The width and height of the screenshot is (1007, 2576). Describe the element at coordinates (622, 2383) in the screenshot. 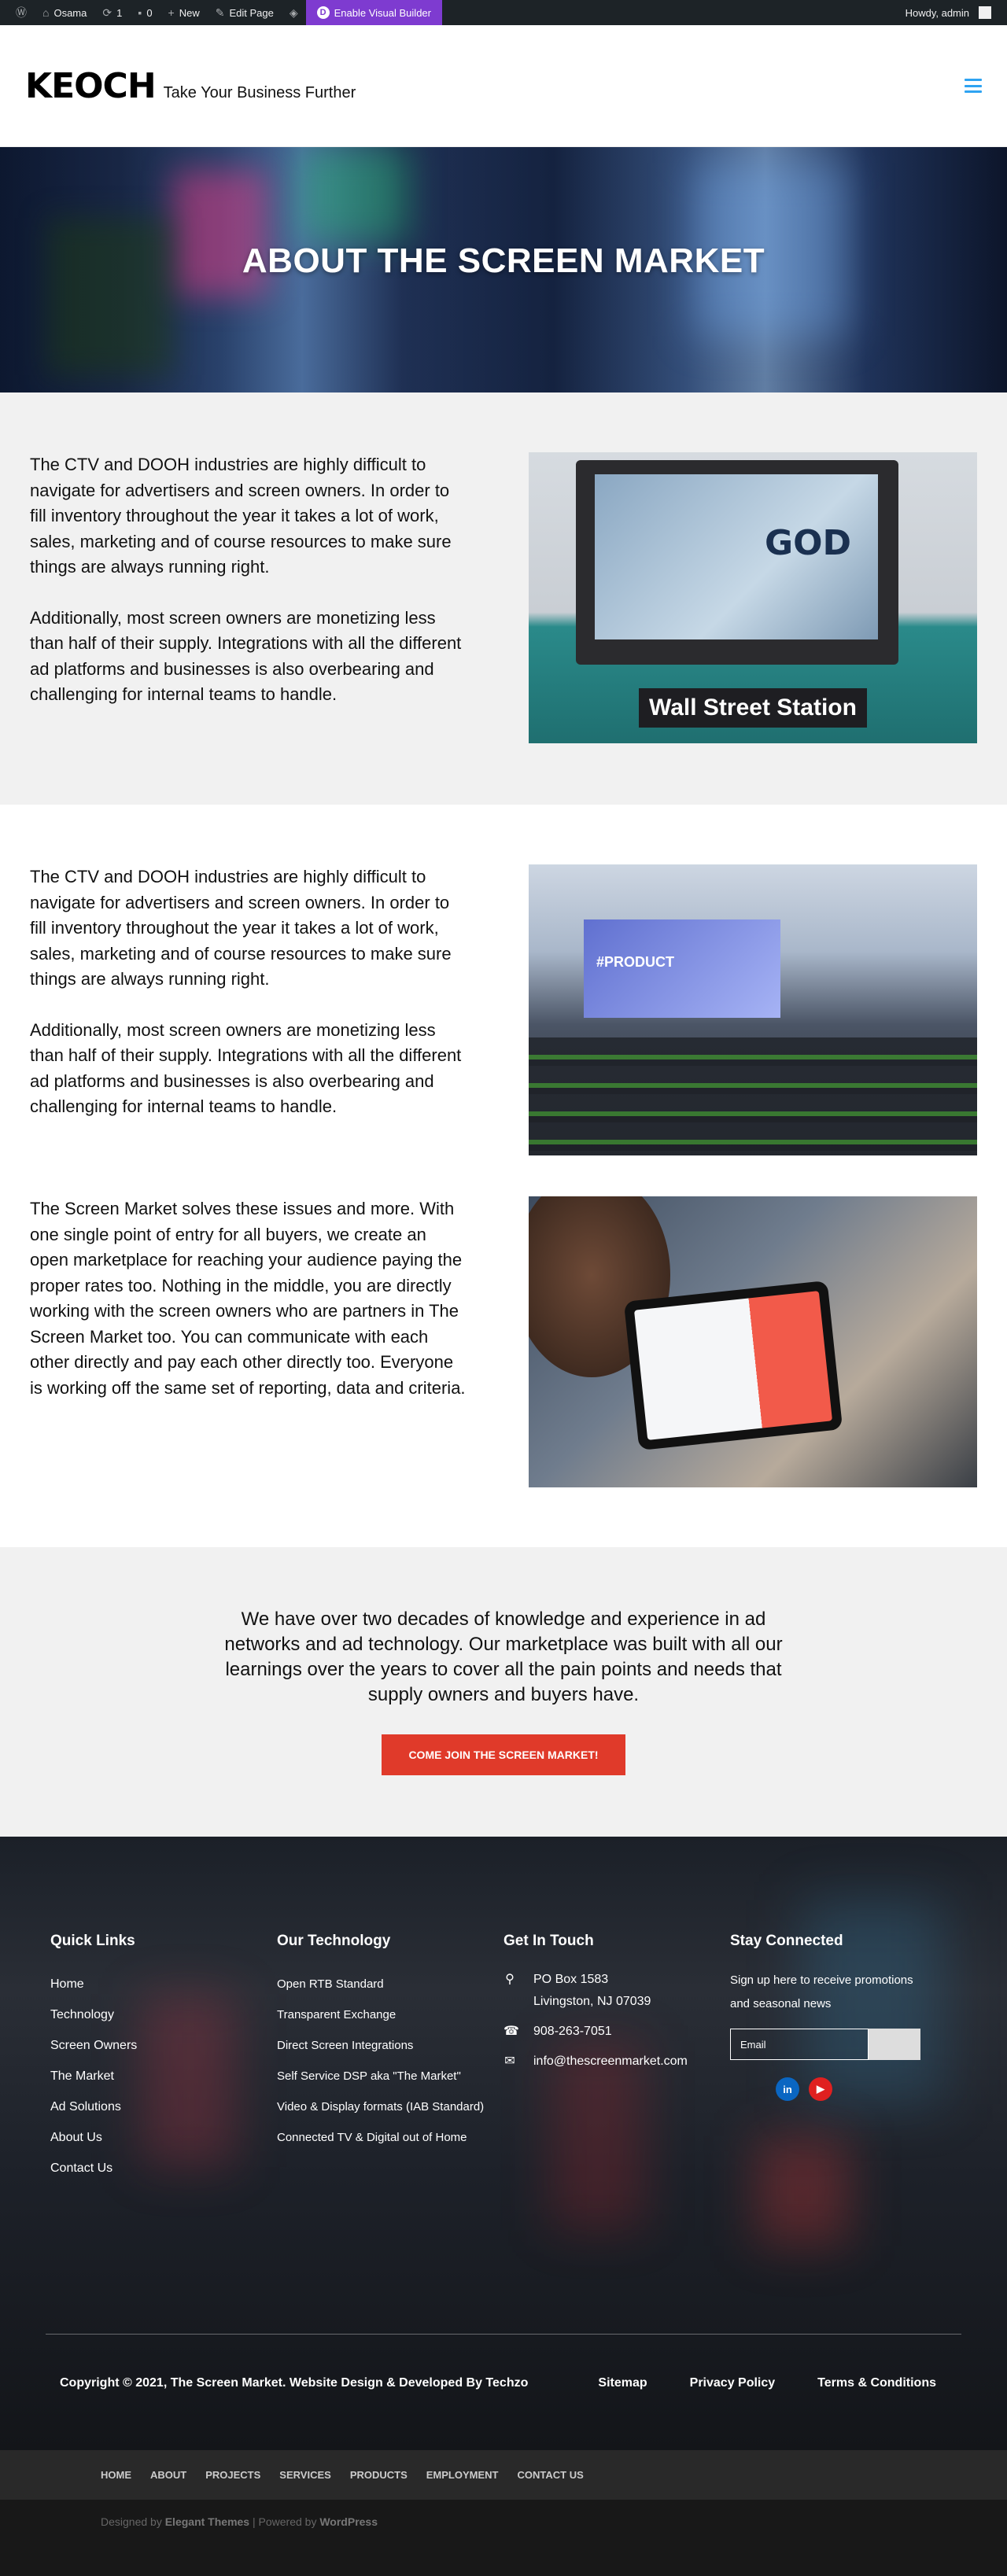

I see `sitemap-link: Sitemap` at that location.